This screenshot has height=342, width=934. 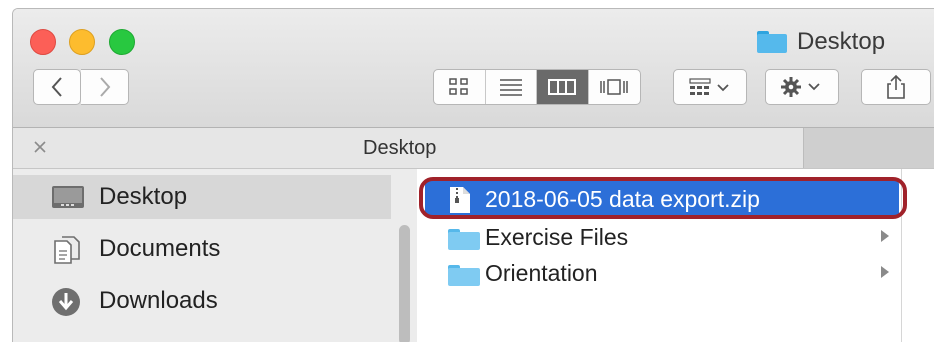 I want to click on sidebar-item-downloads: Downloads, so click(x=202, y=301).